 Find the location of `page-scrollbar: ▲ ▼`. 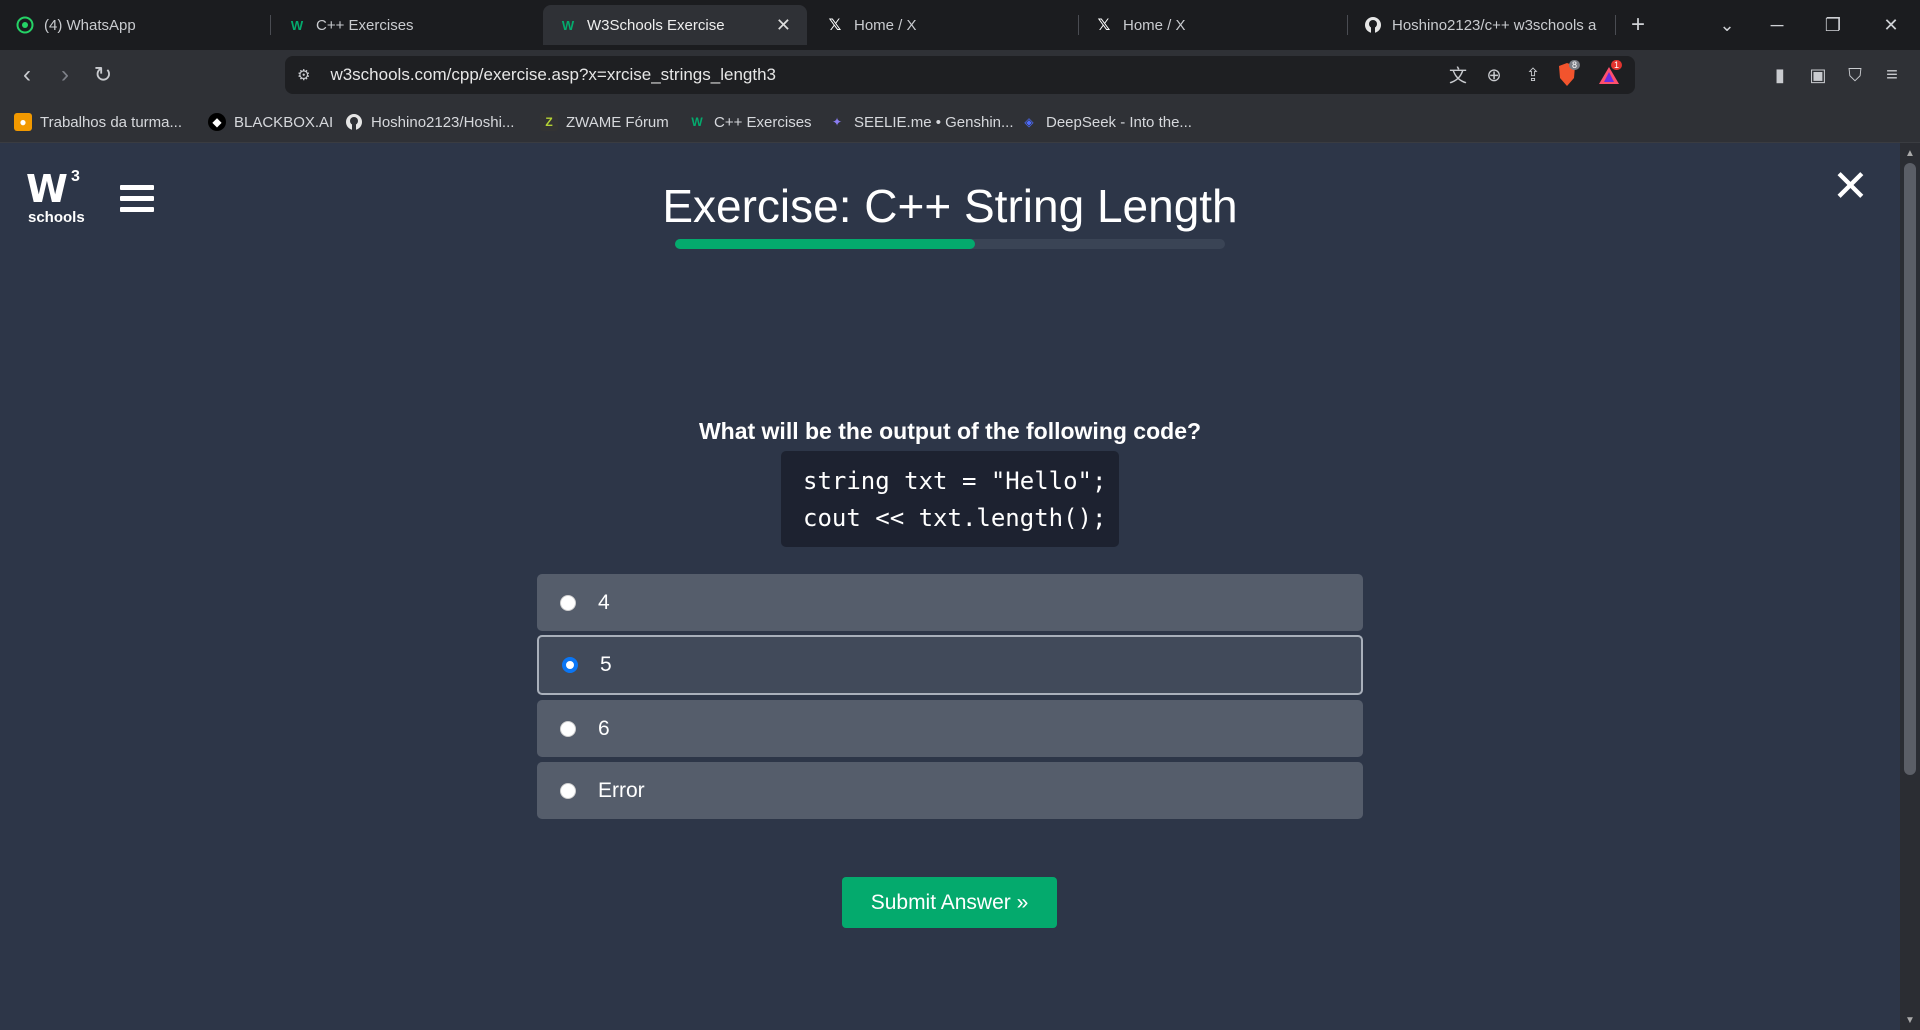

page-scrollbar: ▲ ▼ is located at coordinates (1910, 586).